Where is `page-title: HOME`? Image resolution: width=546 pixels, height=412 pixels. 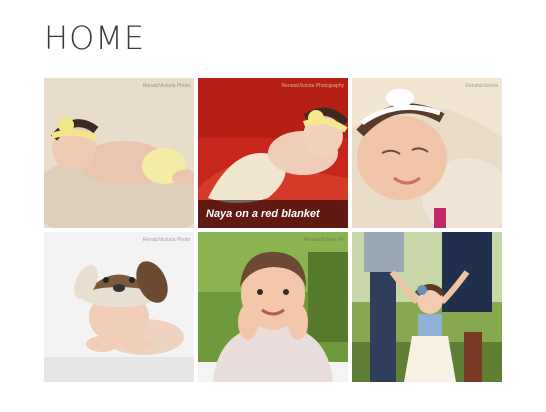 page-title: HOME is located at coordinates (95, 38).